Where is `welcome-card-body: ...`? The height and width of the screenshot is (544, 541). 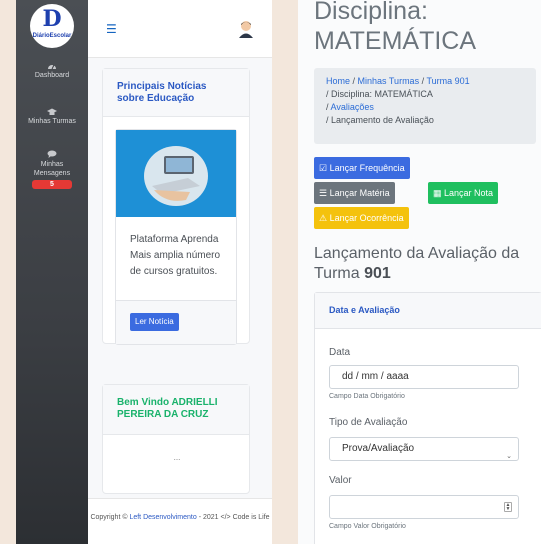 welcome-card-body: ... is located at coordinates (177, 457).